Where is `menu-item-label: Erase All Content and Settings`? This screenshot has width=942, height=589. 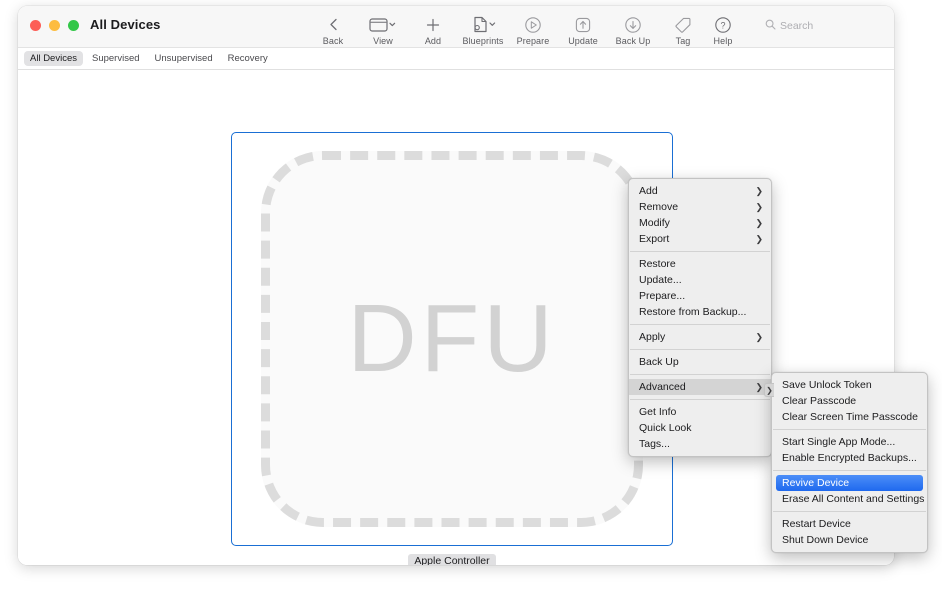 menu-item-label: Erase All Content and Settings is located at coordinates (853, 499).